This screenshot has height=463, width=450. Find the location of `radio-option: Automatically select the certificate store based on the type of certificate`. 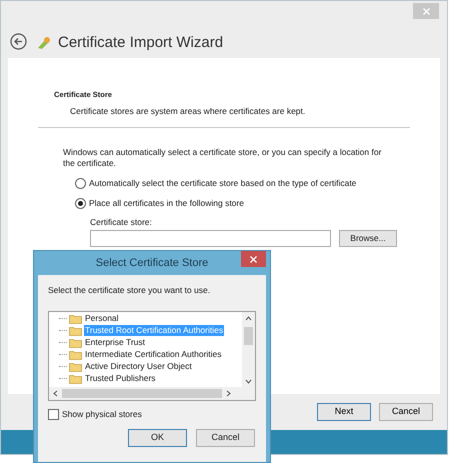

radio-option: Automatically select the certificate store based on the type of certificate is located at coordinates (257, 183).